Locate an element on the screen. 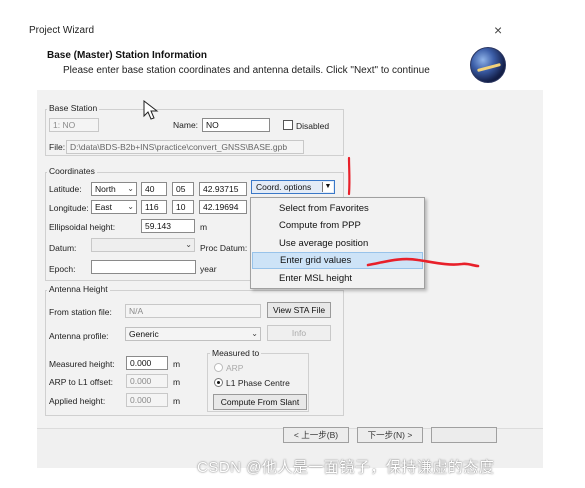 The width and height of the screenshot is (585, 488). coord-options-label: Coord. options is located at coordinates (284, 187).